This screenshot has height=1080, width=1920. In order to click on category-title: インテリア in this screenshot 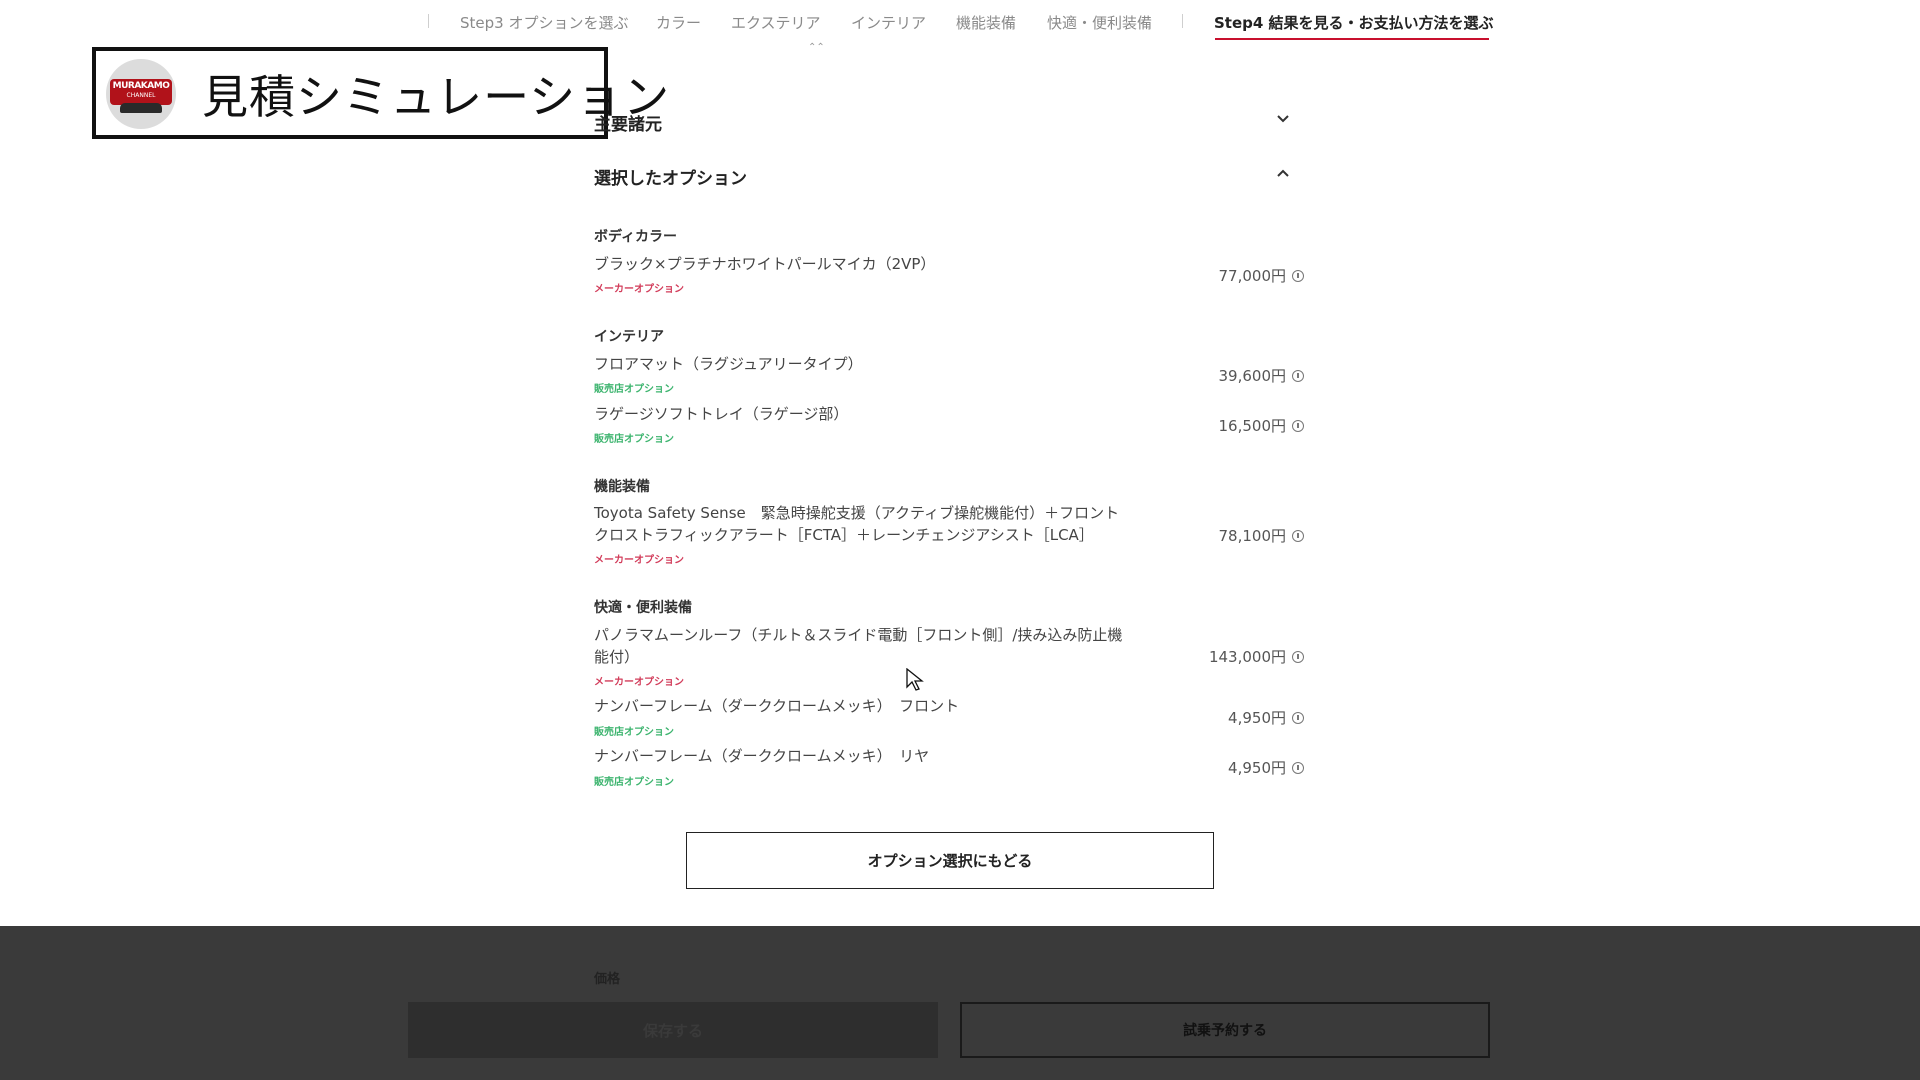, I will do `click(629, 337)`.